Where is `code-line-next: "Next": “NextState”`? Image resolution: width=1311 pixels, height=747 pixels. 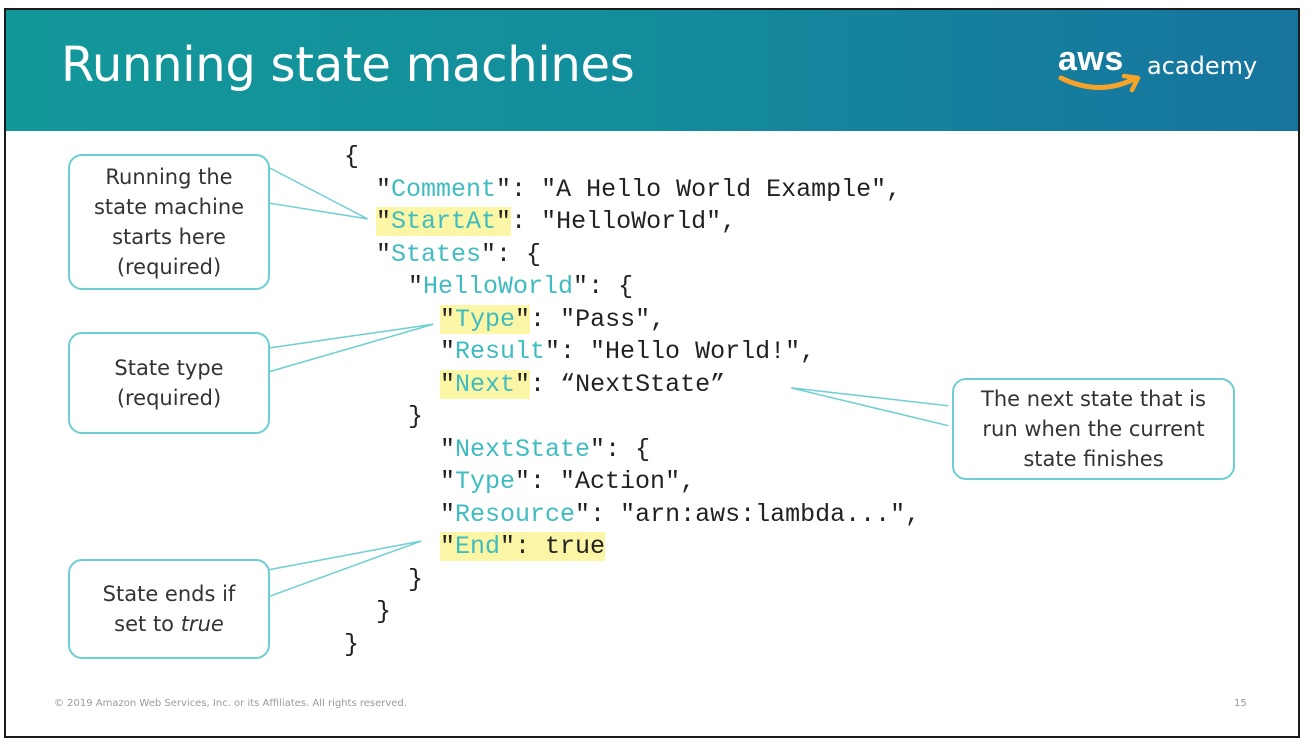 code-line-next: "Next": “NextState” is located at coordinates (583, 384).